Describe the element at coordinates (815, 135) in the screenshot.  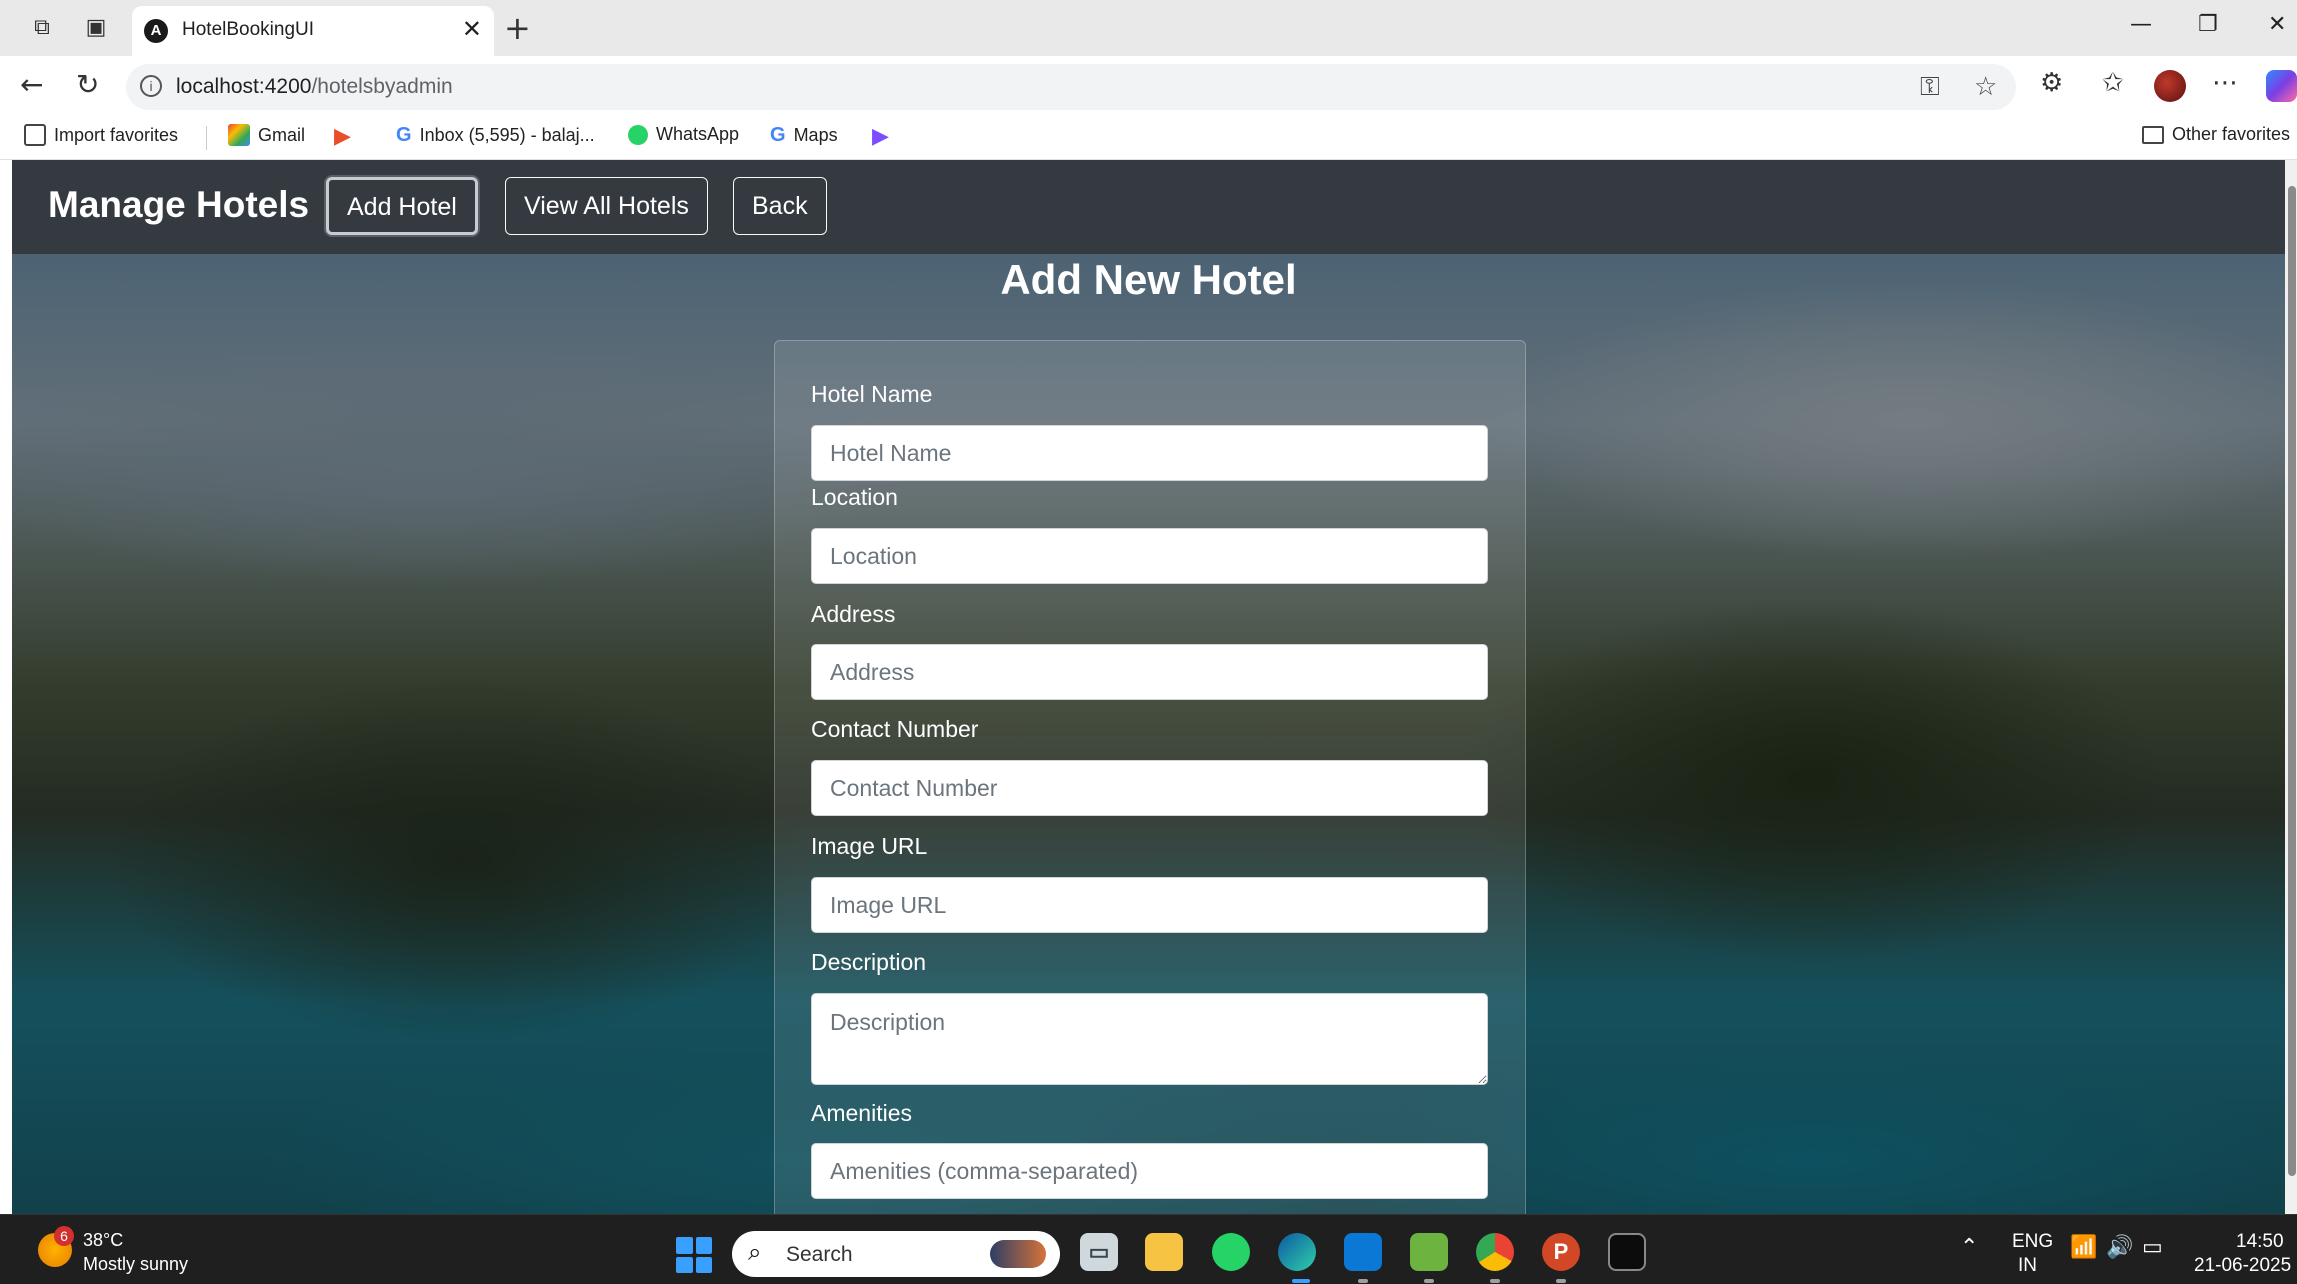
I see `bookmark-label: Maps` at that location.